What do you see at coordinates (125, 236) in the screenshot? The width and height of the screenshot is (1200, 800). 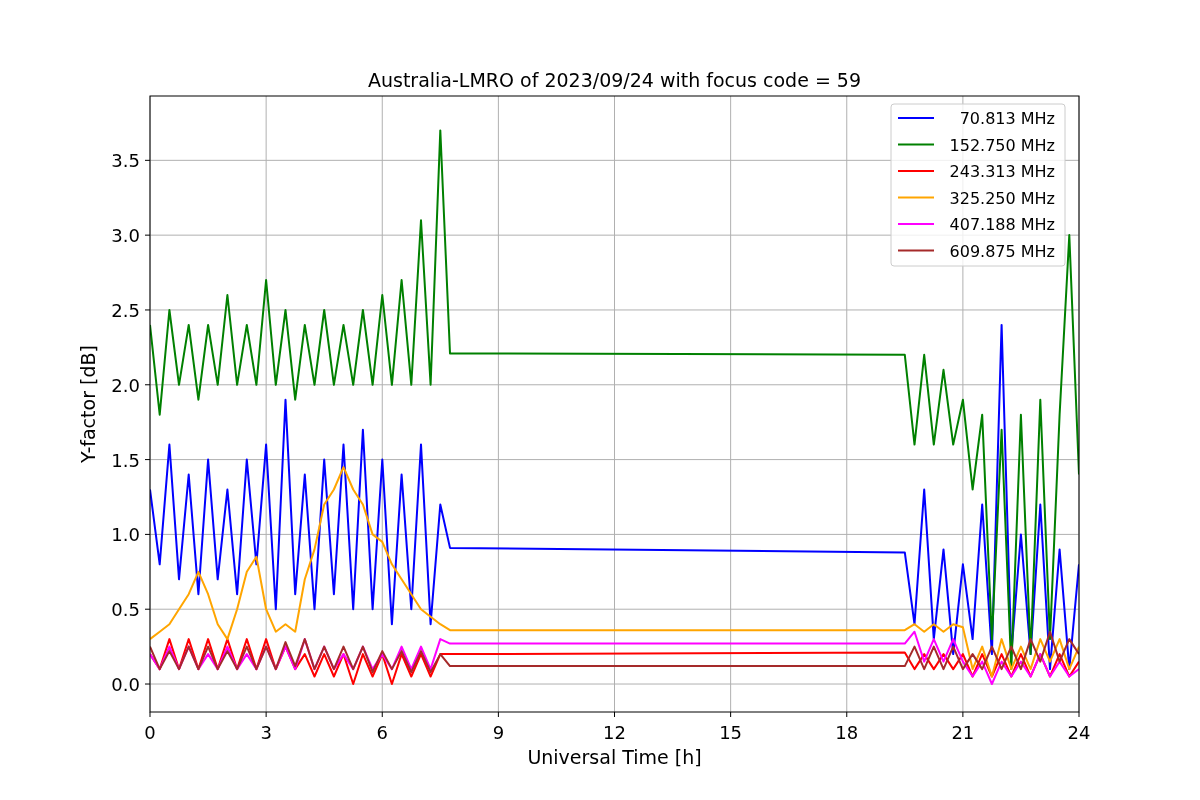 I see `tick-label: 3.0` at bounding box center [125, 236].